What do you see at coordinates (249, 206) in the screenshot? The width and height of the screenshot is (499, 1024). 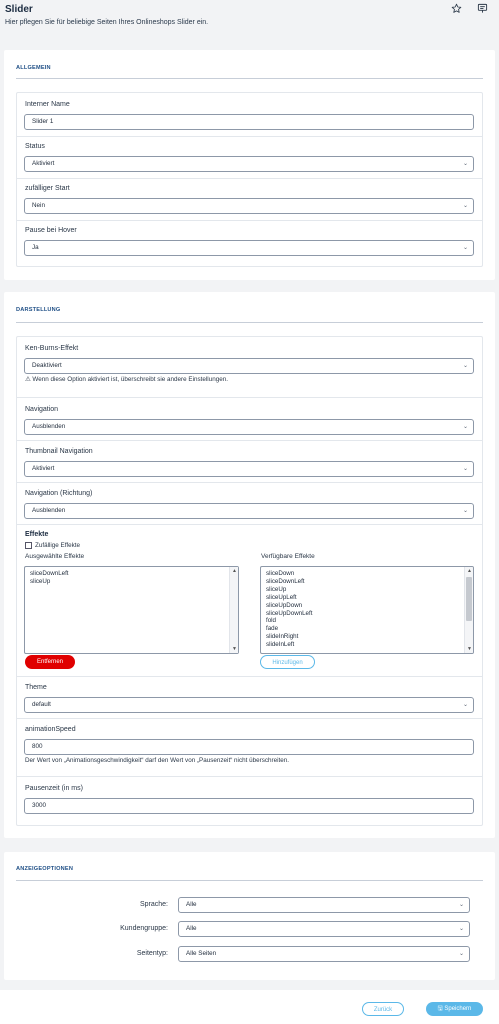 I see `random-start-select: Nein ⌄` at bounding box center [249, 206].